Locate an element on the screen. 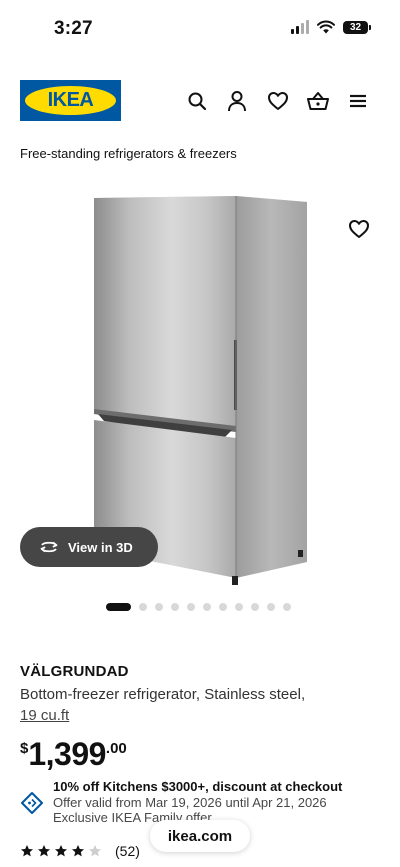 This screenshot has height=867, width=400. basket-icon is located at coordinates (318, 101).